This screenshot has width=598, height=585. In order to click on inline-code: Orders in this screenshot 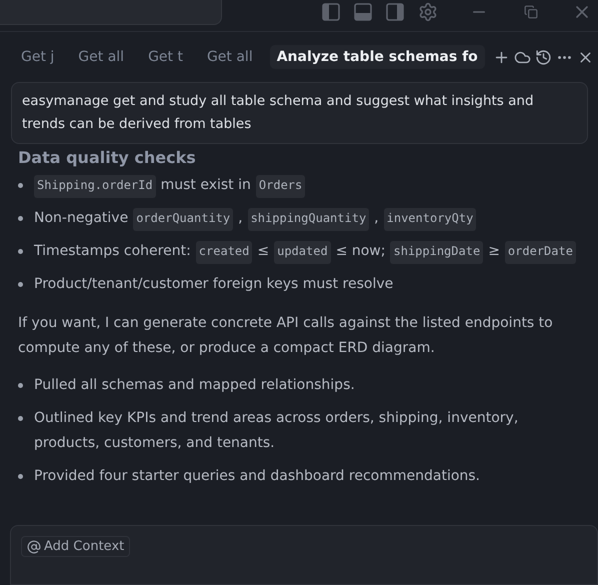, I will do `click(281, 186)`.